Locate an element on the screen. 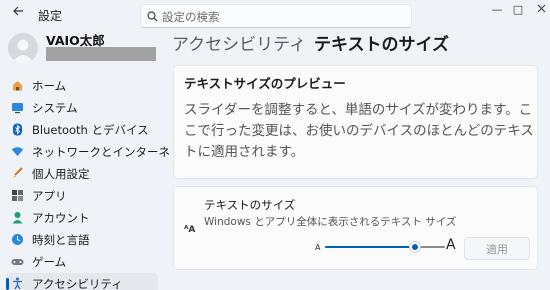 The height and width of the screenshot is (290, 550). sidebar-item-personalization: 個人用設定 is located at coordinates (82, 174).